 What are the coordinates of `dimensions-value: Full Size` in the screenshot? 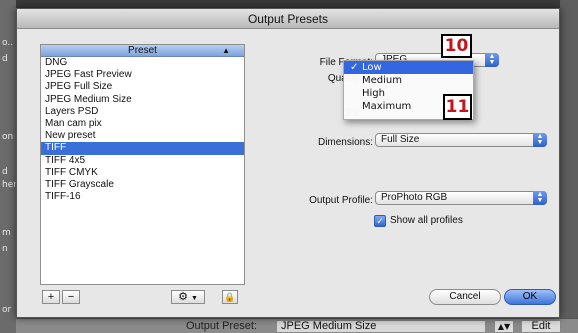 It's located at (400, 139).